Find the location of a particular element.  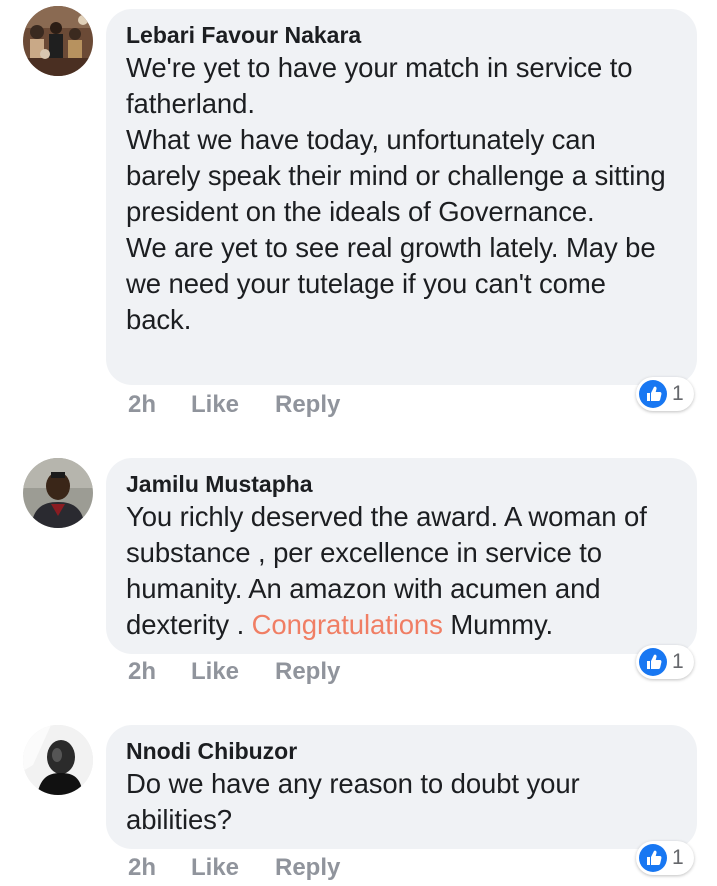

highlighted-word: Congratulations is located at coordinates (347, 624).